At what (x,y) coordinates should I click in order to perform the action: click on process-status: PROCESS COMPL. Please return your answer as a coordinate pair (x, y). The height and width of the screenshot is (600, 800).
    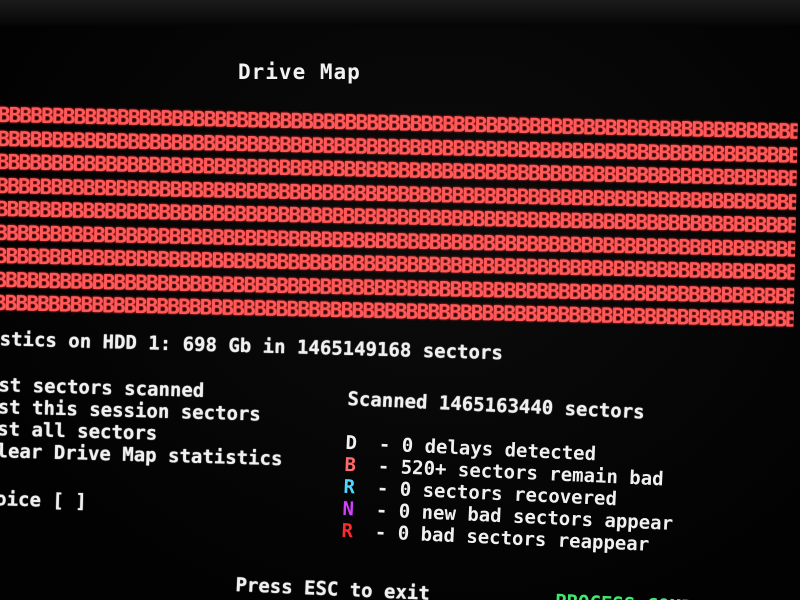
    Looking at the image, I should click on (630, 595).